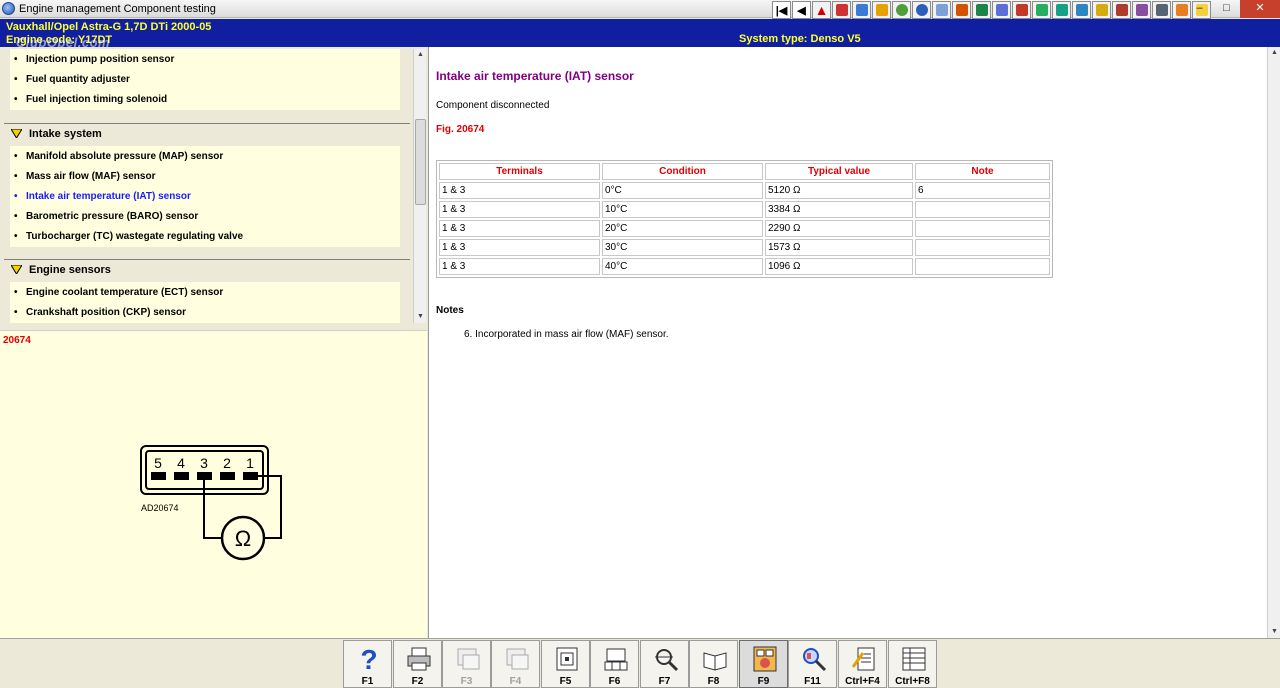  I want to click on first-icon: |◀, so click(781, 10).